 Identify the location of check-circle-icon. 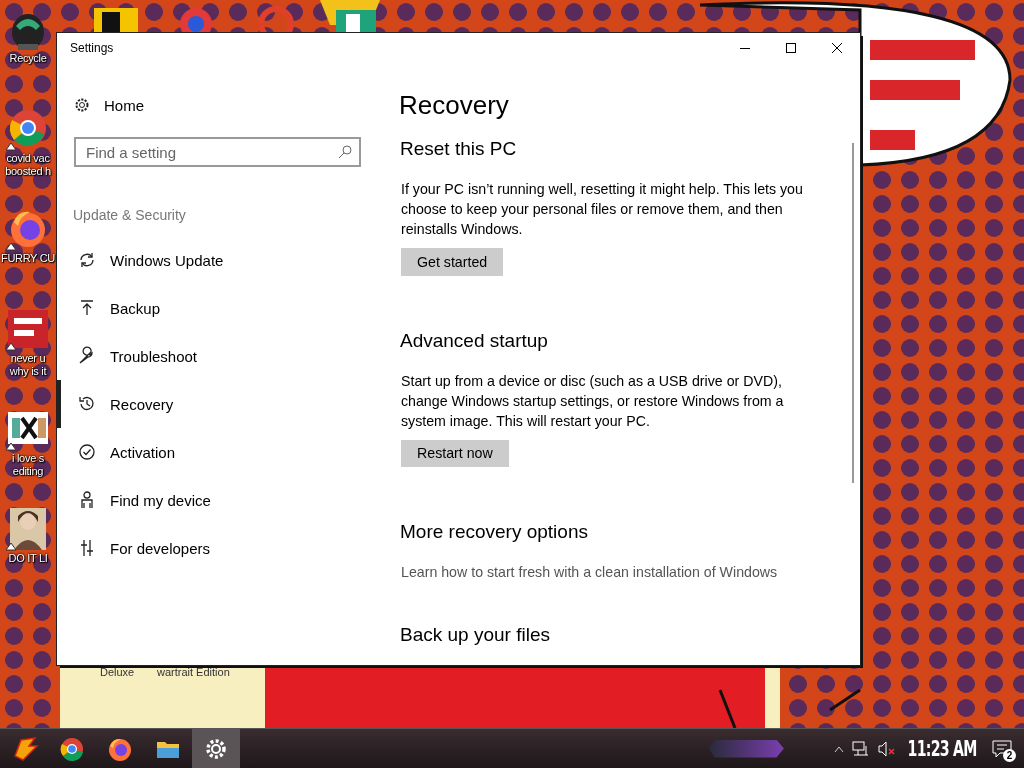
(87, 452).